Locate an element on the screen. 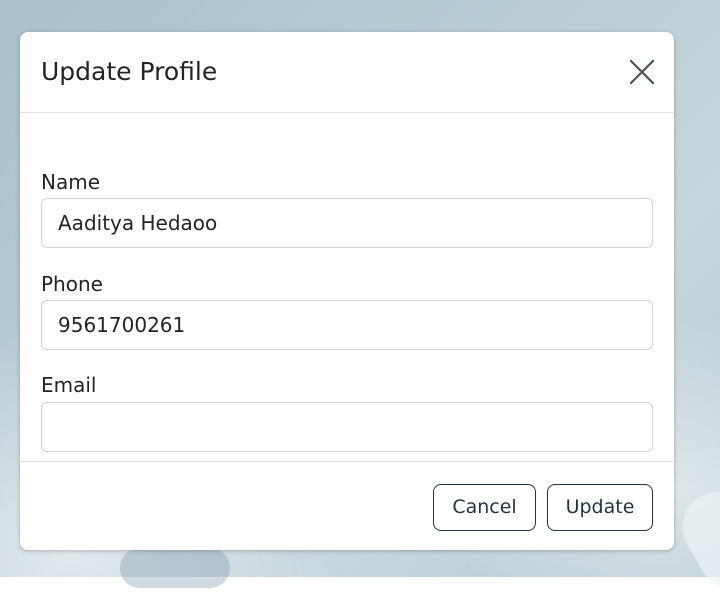 The image size is (720, 601). cancel-button: Cancel is located at coordinates (484, 507).